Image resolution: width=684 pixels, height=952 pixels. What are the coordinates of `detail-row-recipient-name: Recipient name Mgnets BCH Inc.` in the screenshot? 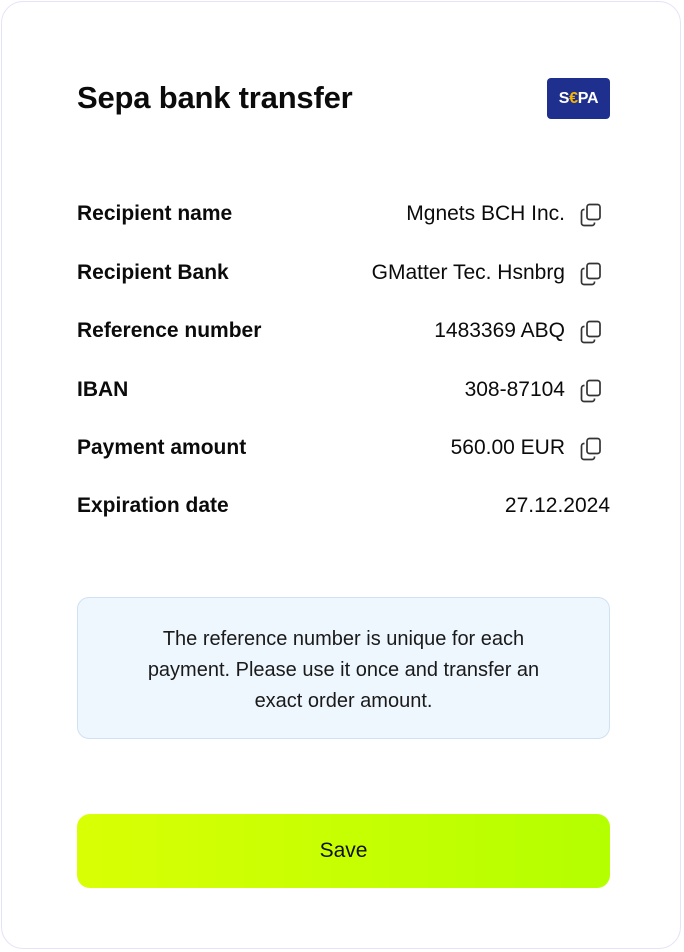 It's located at (343, 214).